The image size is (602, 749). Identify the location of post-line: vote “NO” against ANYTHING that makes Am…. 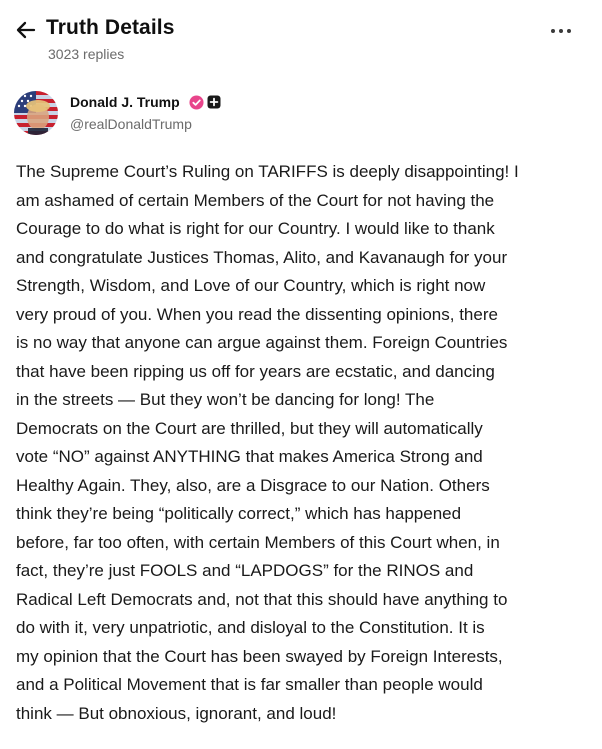
(249, 456).